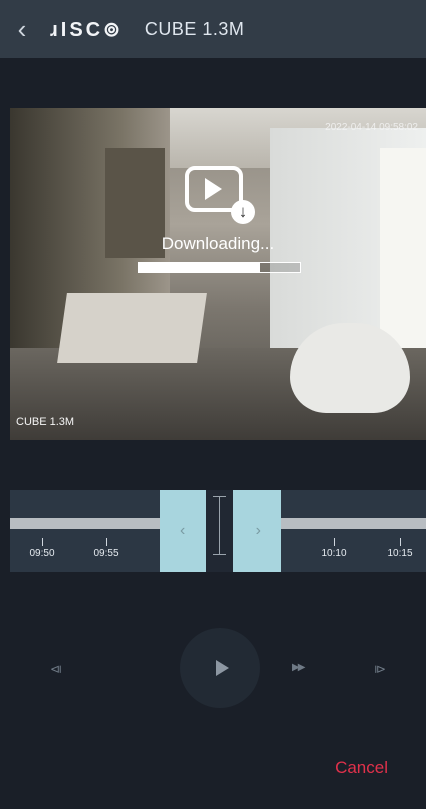 This screenshot has height=809, width=426. Describe the element at coordinates (243, 212) in the screenshot. I see `download-arrow-icon: ↓` at that location.